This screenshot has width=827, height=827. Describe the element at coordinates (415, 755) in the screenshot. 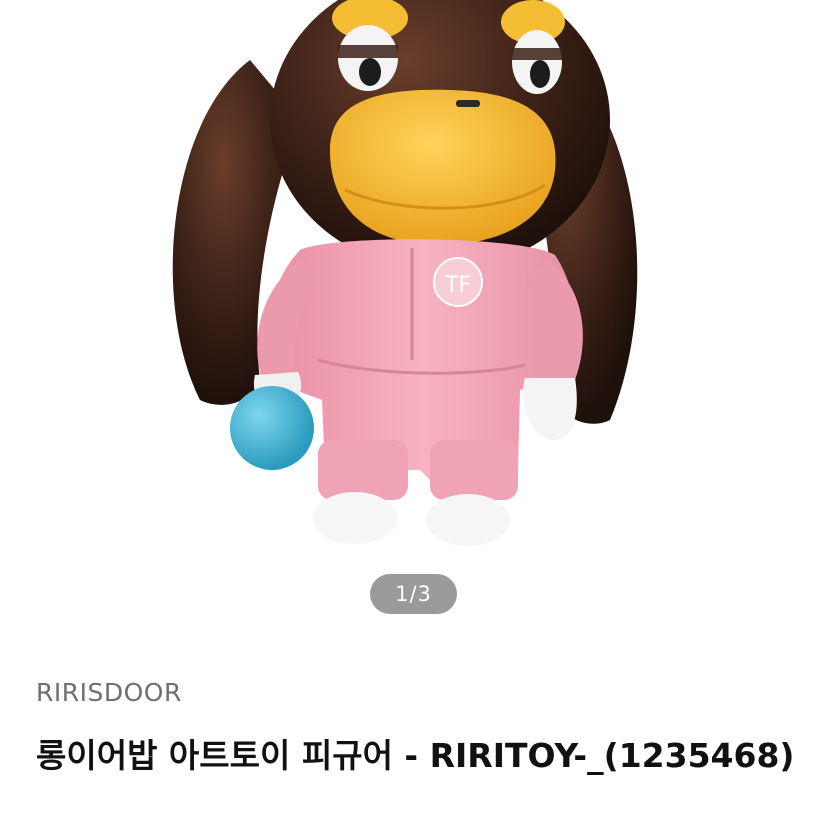

I see `product-title: 롱이어밥 아트토이 피규어 - RIRITOY-_(1235468)` at that location.